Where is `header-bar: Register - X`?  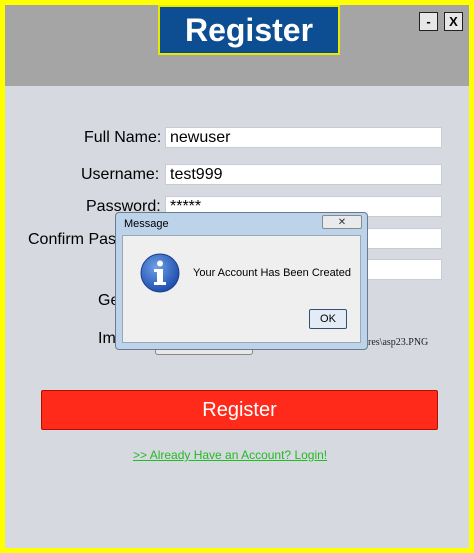 header-bar: Register - X is located at coordinates (237, 45).